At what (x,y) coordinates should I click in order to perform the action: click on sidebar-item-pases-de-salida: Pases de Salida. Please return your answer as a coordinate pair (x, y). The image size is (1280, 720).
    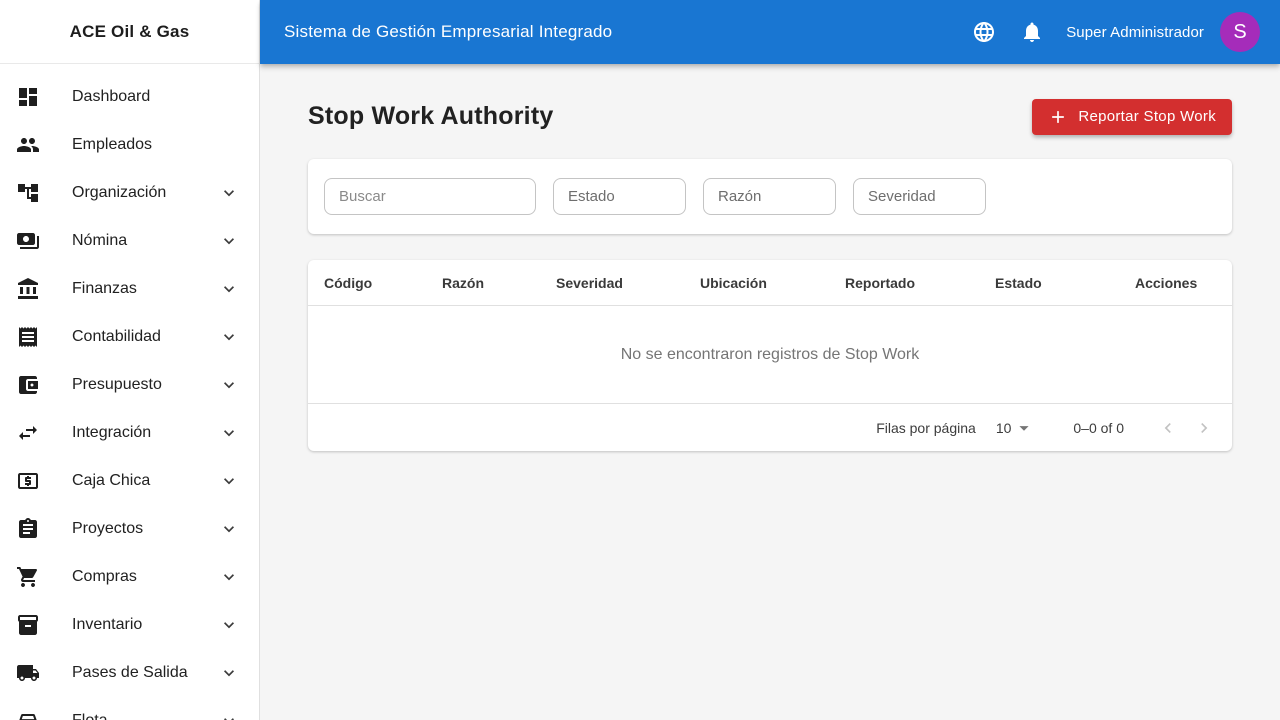
    Looking at the image, I should click on (129, 673).